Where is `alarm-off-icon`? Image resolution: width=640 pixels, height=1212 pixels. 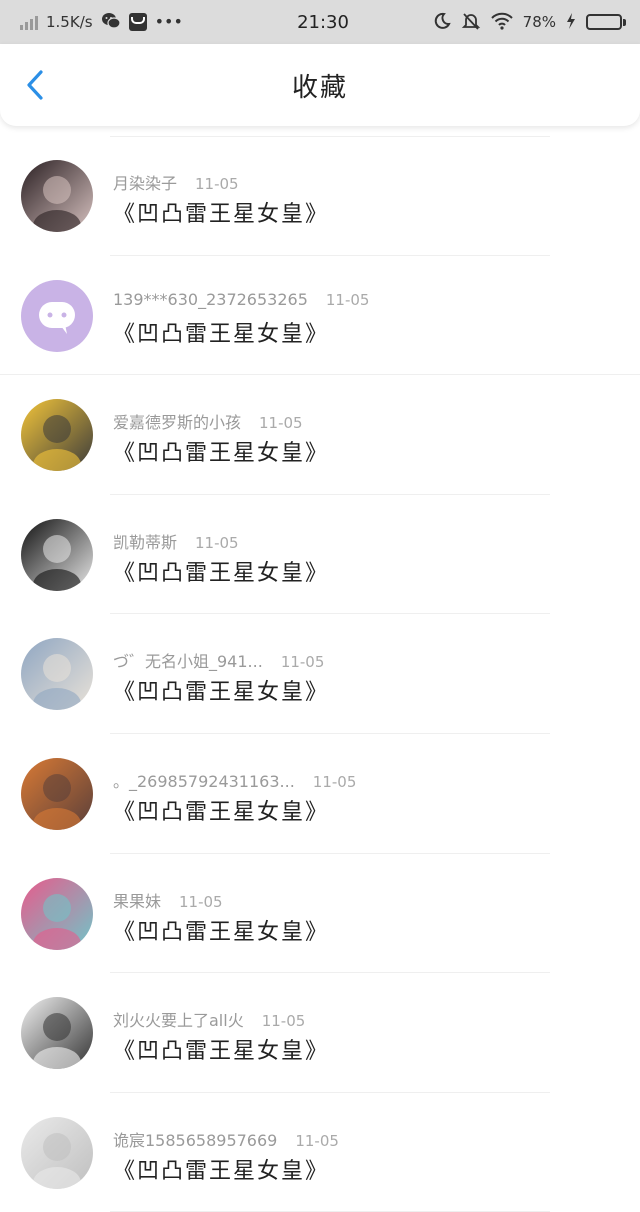
alarm-off-icon is located at coordinates (471, 22).